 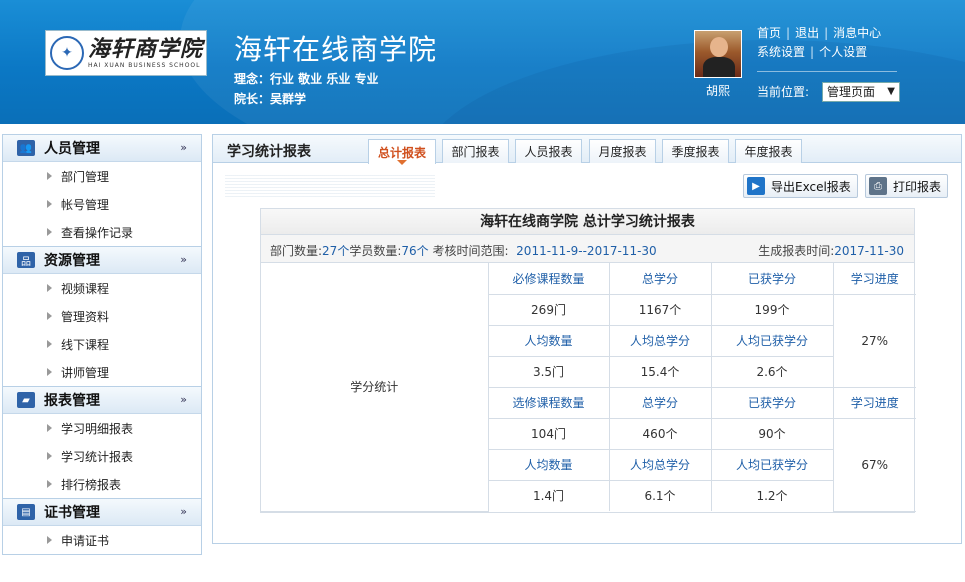 What do you see at coordinates (91, 484) in the screenshot?
I see `sidebar-item-label: 排行榜报表` at bounding box center [91, 484].